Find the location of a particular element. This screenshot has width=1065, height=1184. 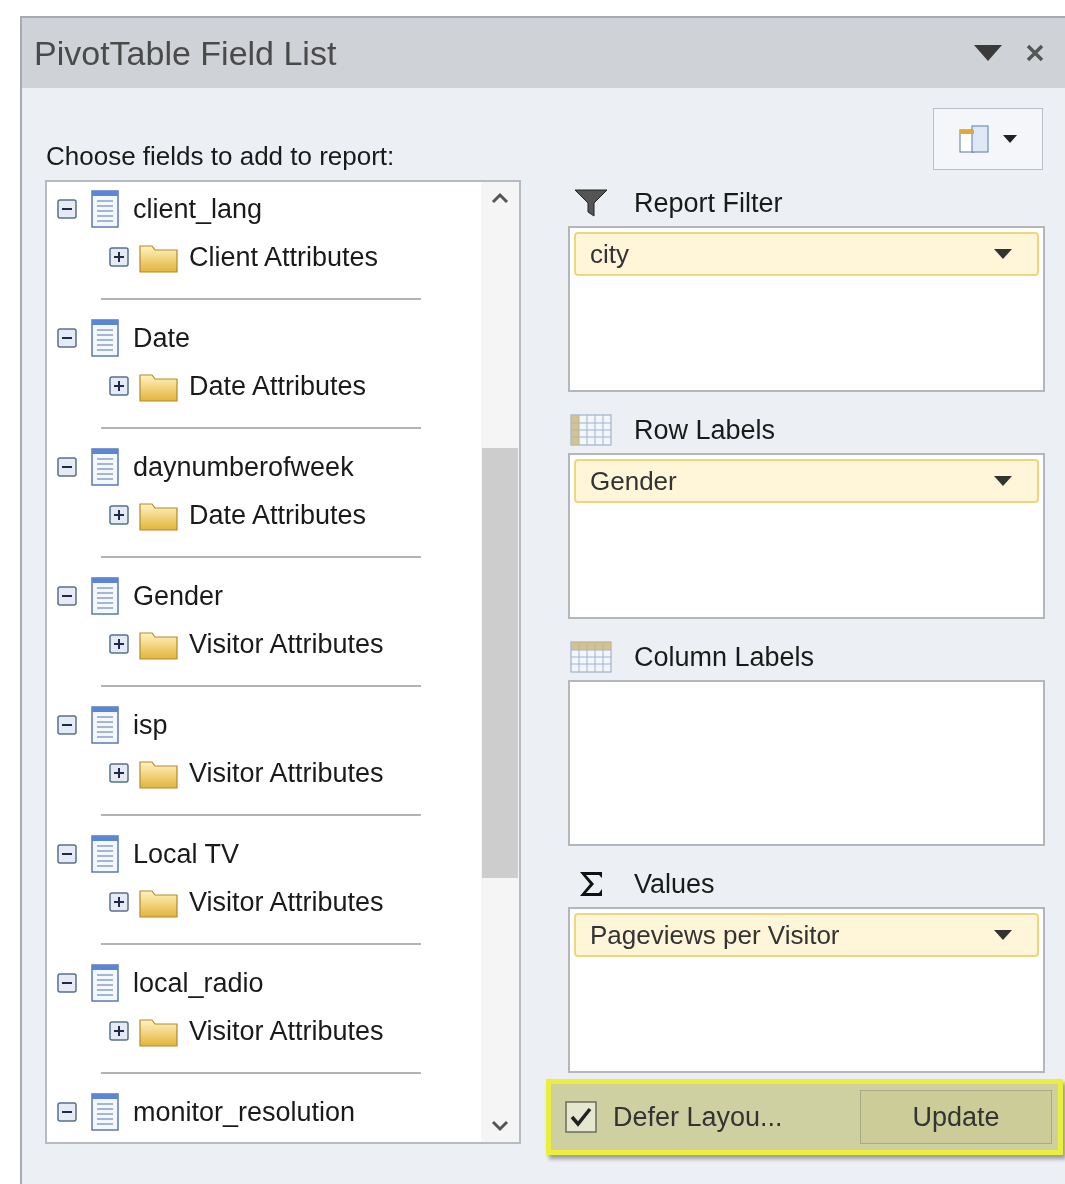

drop-area: Pageviews per Visitor is located at coordinates (806, 990).